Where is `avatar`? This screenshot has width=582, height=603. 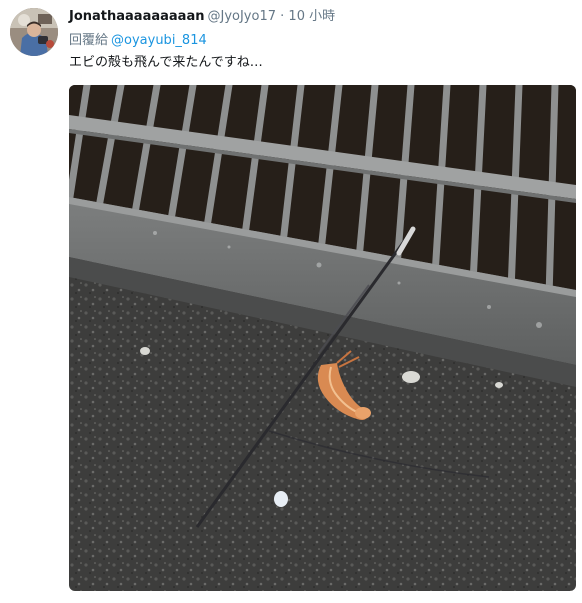 avatar is located at coordinates (34, 32).